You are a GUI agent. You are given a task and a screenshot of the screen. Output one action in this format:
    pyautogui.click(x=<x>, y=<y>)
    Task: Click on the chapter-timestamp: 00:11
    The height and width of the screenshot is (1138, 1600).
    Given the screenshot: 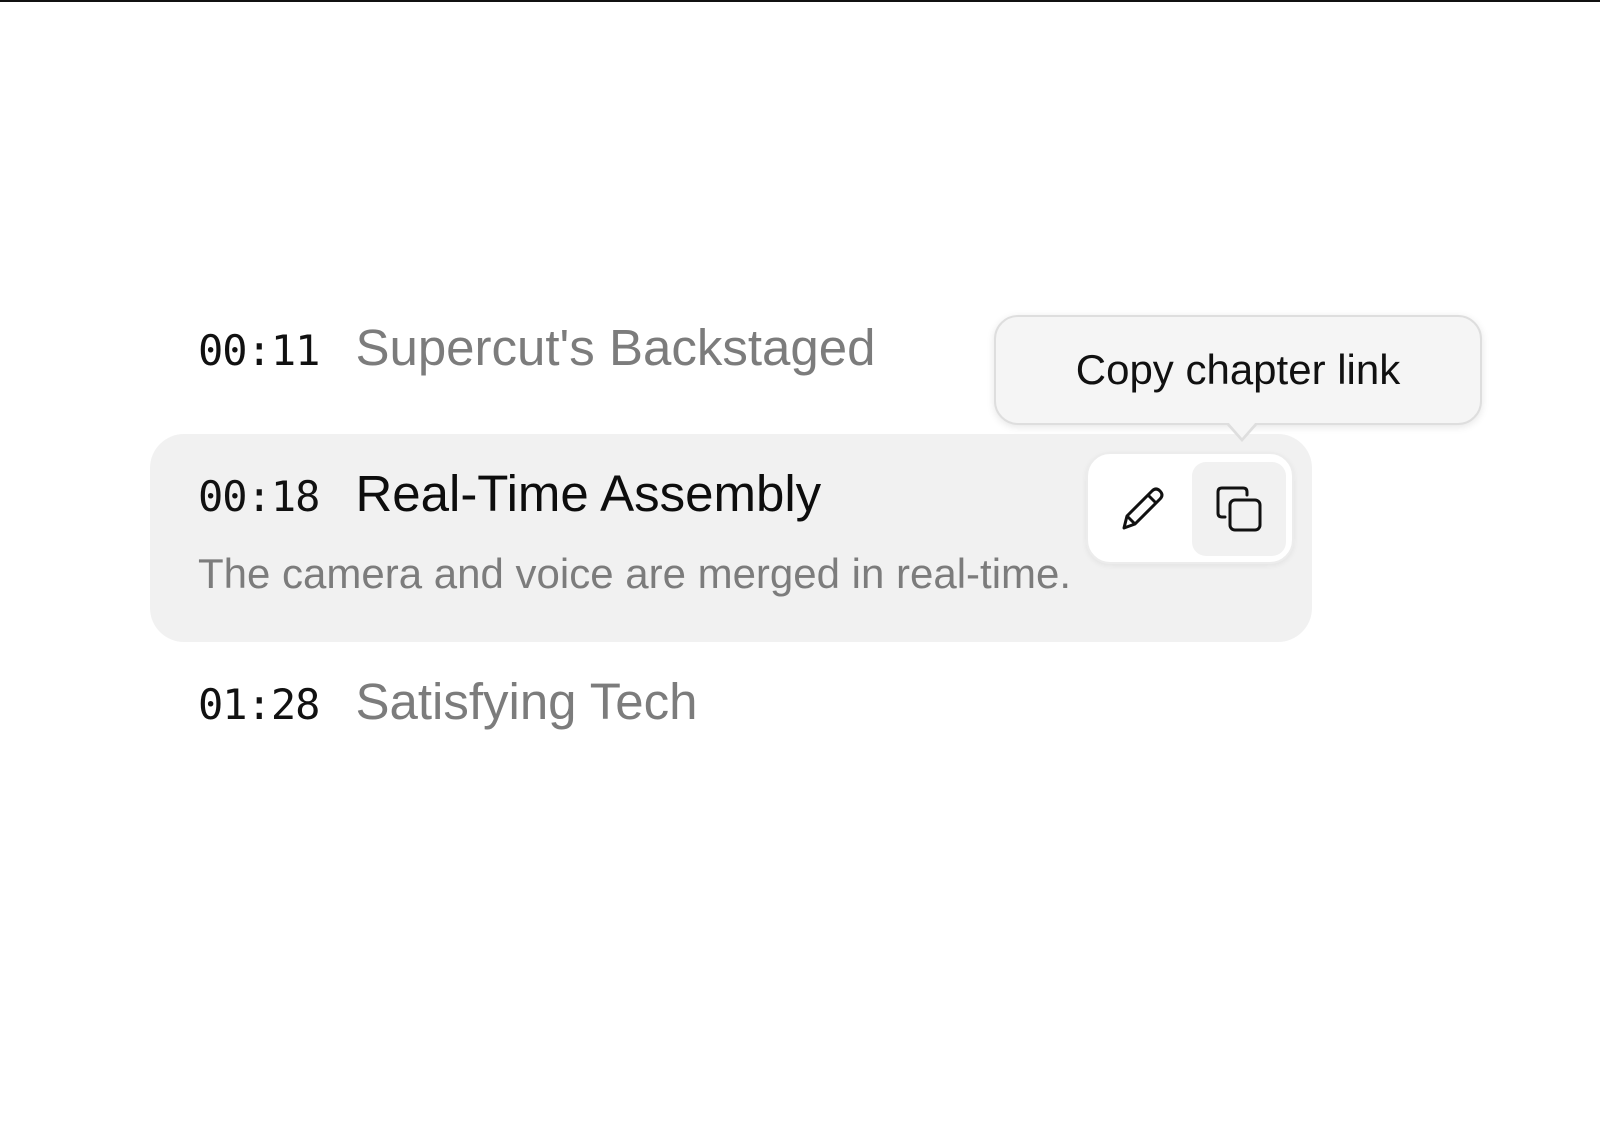 What is the action you would take?
    pyautogui.click(x=259, y=350)
    